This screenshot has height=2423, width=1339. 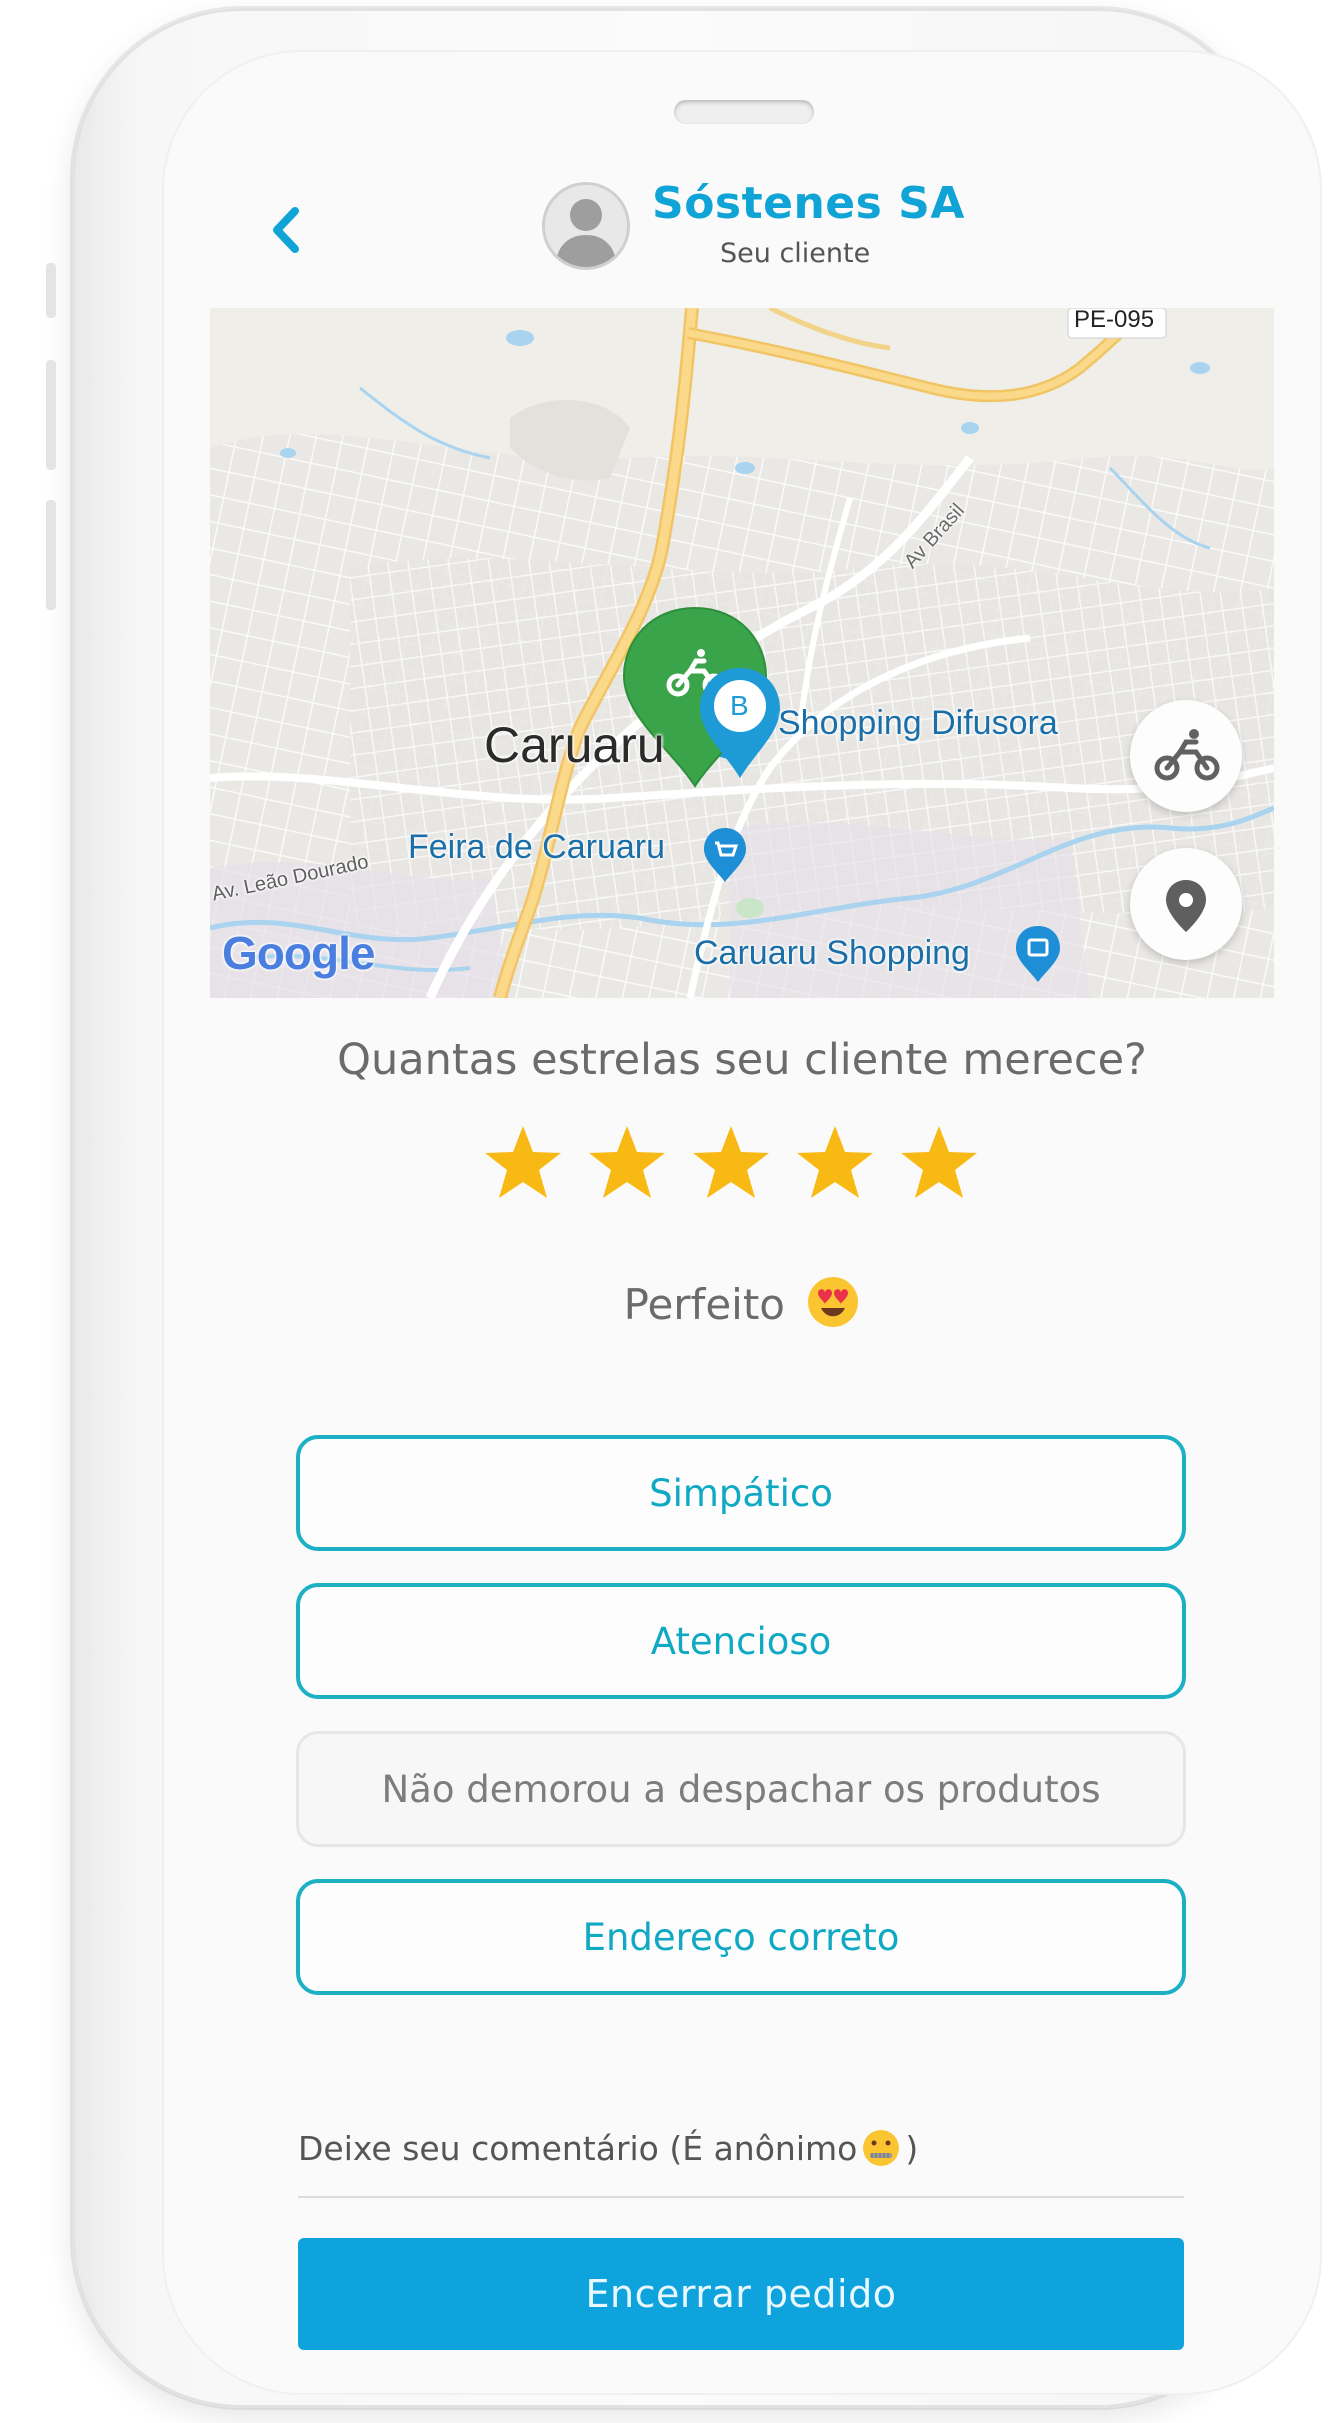 I want to click on google-logo: Google, so click(x=298, y=953).